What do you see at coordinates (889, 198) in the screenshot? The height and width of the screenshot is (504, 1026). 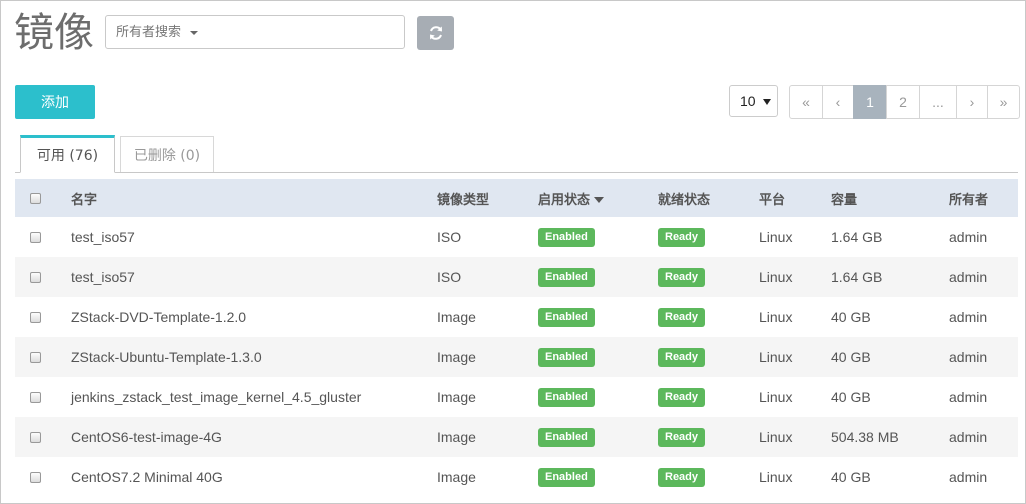 I see `column-header-size: 容量` at bounding box center [889, 198].